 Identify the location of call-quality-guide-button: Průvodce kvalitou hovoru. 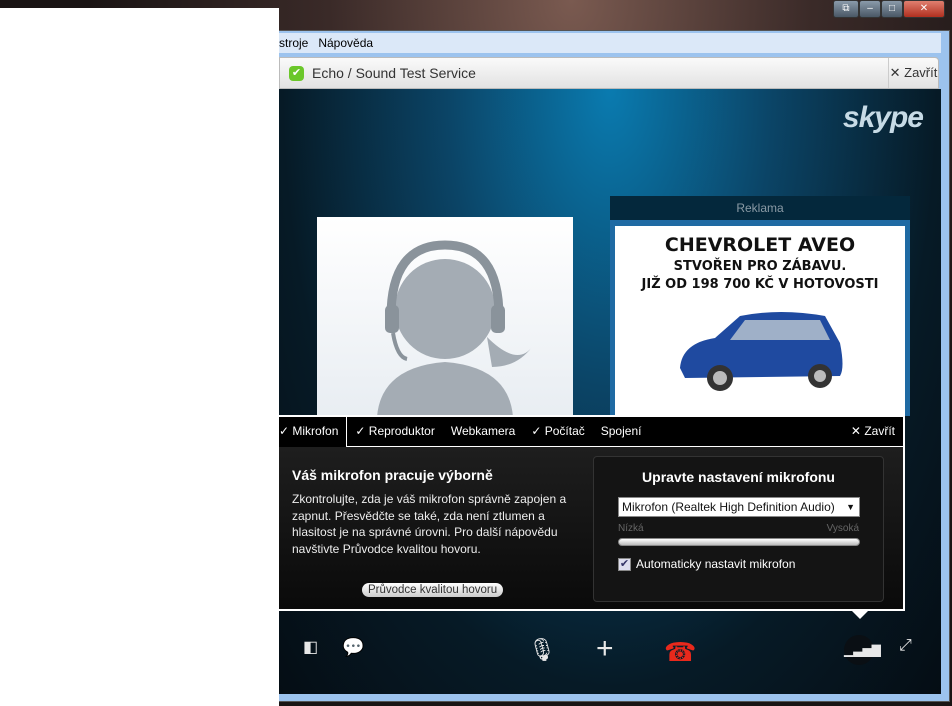
(433, 590).